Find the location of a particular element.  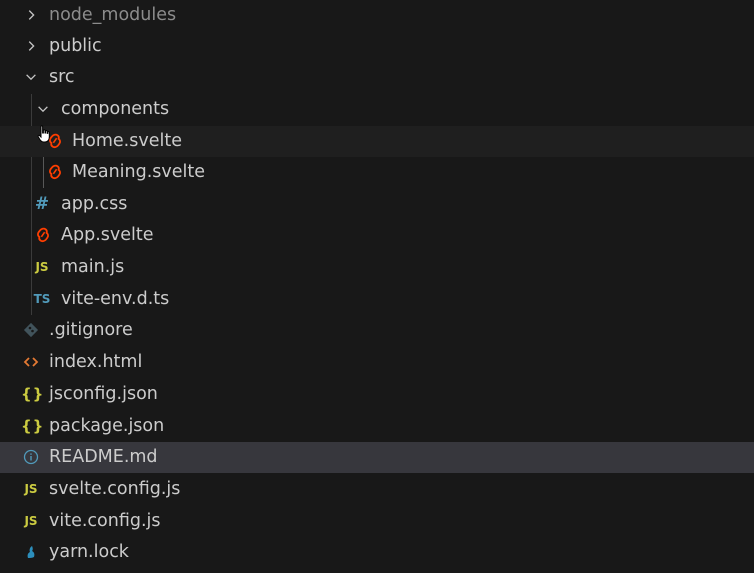

tree-file-svelte-config-js: JS svelte.config.js is located at coordinates (377, 489).